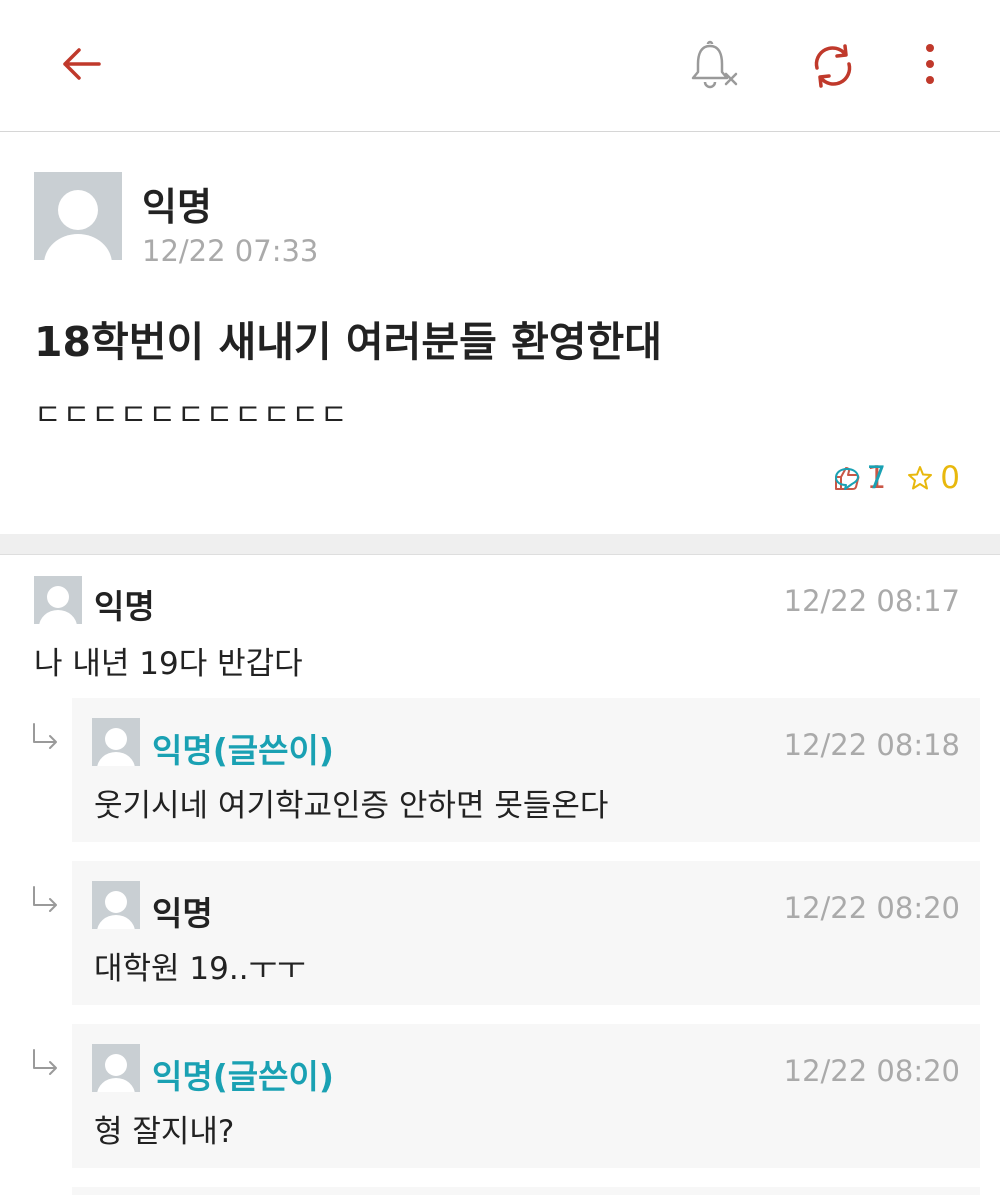  Describe the element at coordinates (500, 66) in the screenshot. I see `top-bar` at that location.